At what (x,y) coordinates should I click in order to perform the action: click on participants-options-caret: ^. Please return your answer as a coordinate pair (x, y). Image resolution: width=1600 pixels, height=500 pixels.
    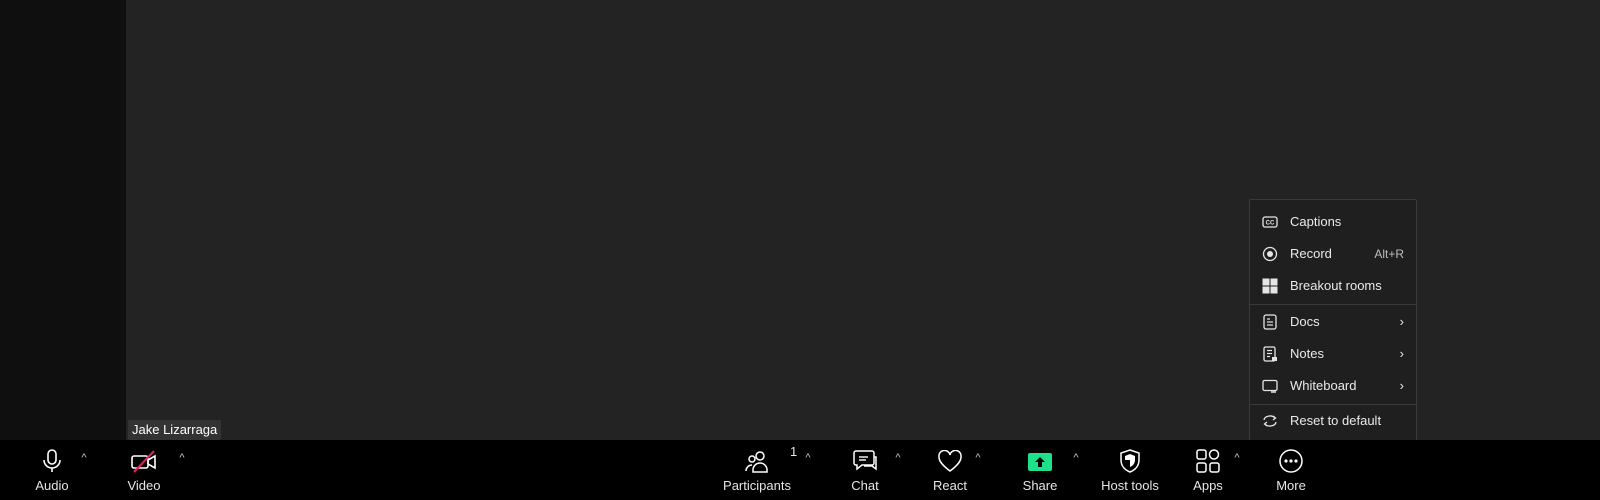
    Looking at the image, I should click on (808, 458).